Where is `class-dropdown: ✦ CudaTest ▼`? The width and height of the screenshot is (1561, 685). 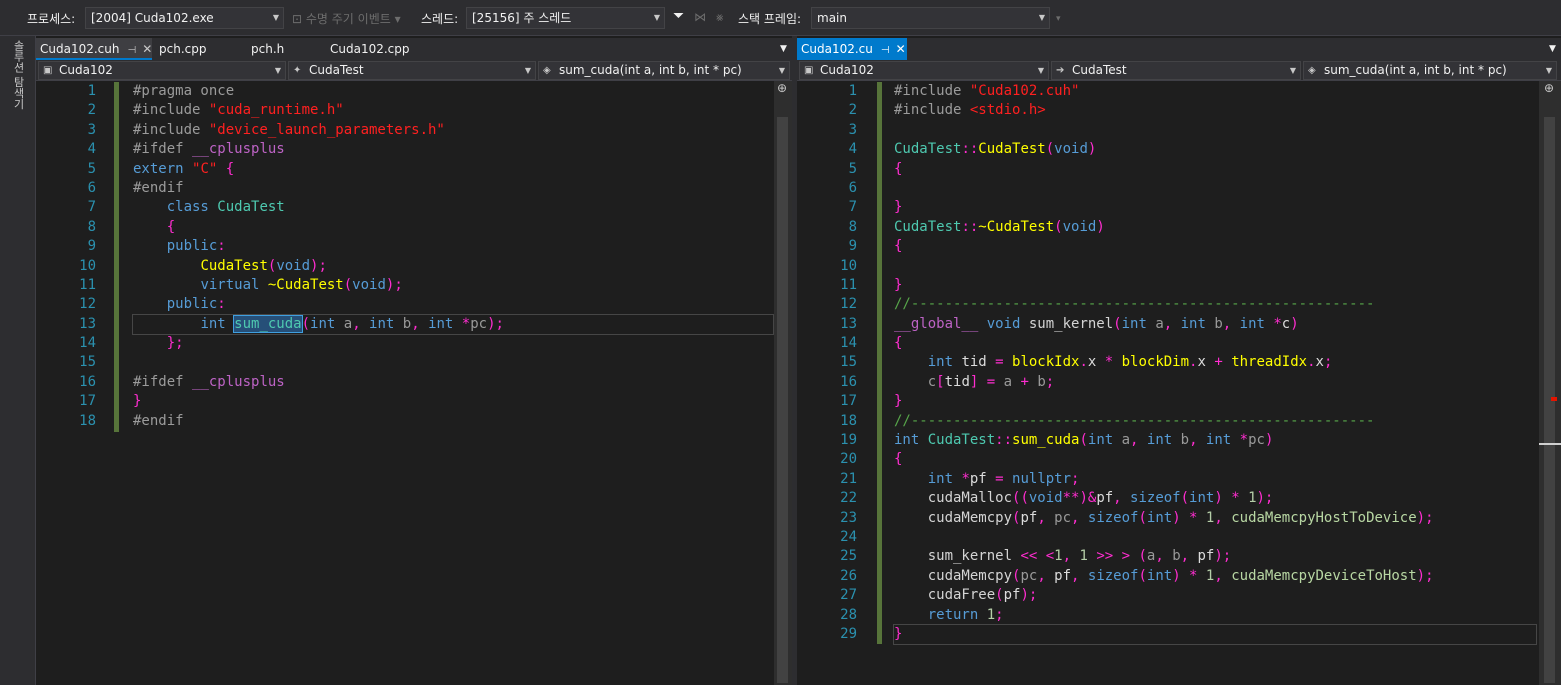
class-dropdown: ✦ CudaTest ▼ is located at coordinates (412, 70).